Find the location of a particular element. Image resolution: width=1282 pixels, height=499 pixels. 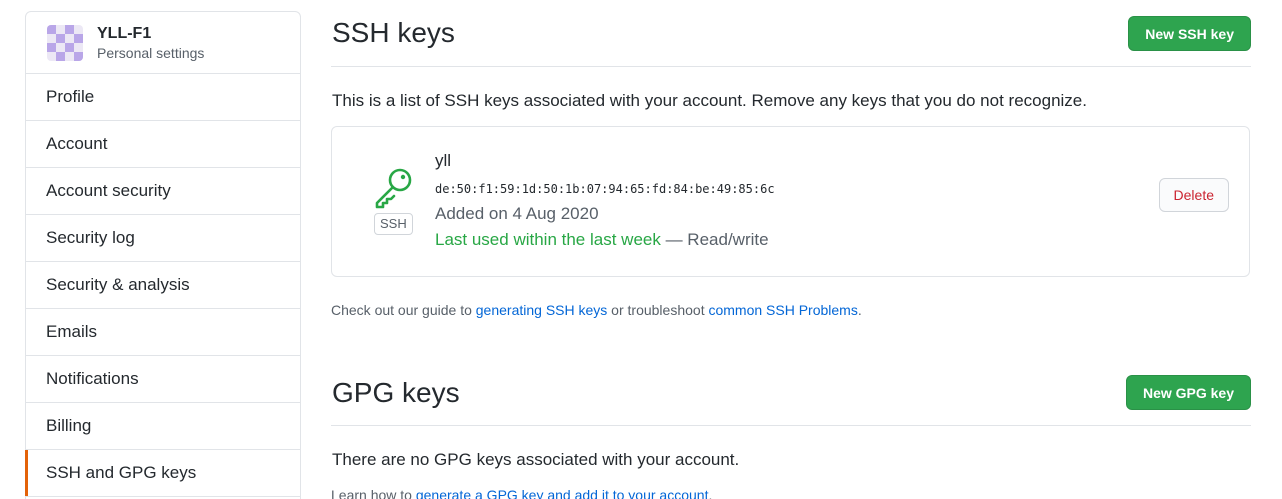

ssh-key-access: — Read/write is located at coordinates (714, 239).